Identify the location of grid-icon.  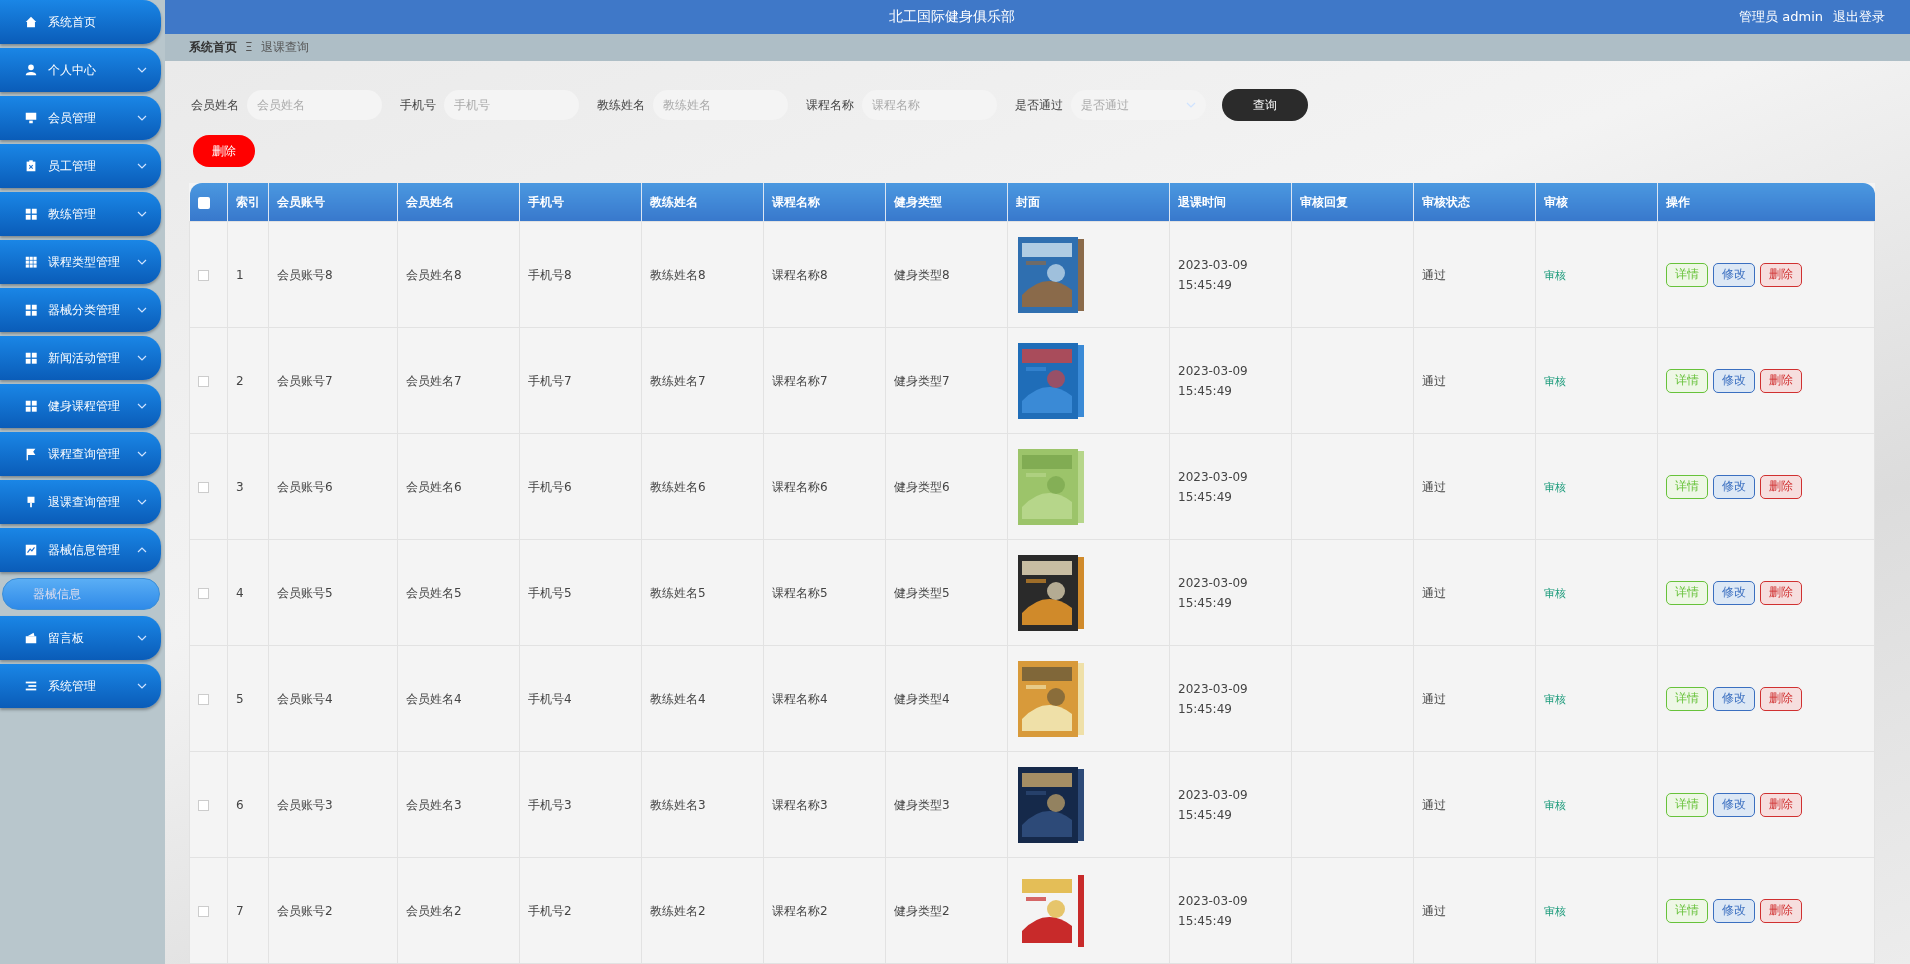
(31, 358).